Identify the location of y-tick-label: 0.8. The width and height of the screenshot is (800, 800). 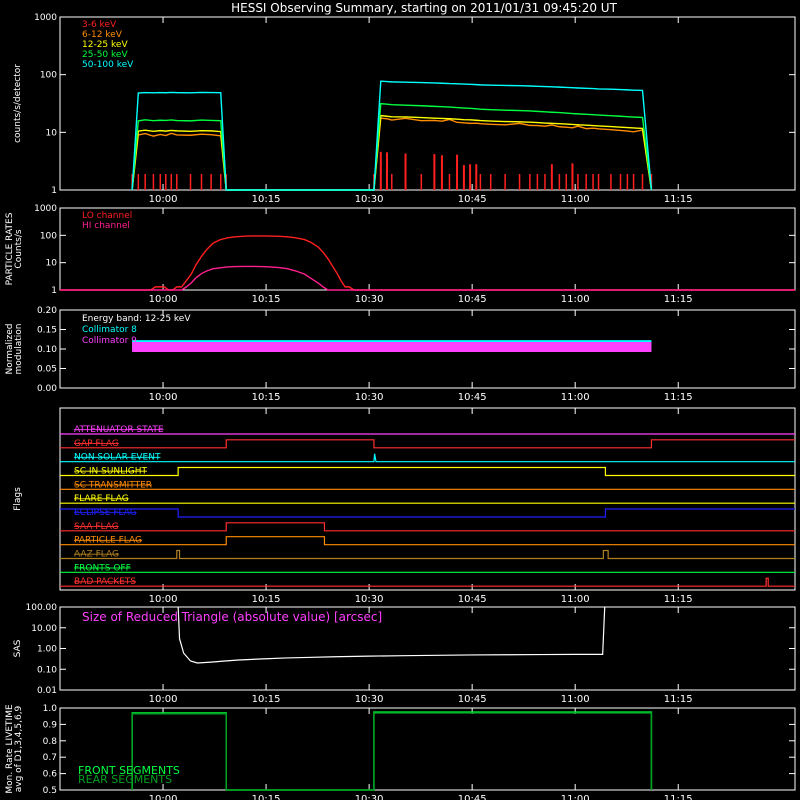
(50, 742).